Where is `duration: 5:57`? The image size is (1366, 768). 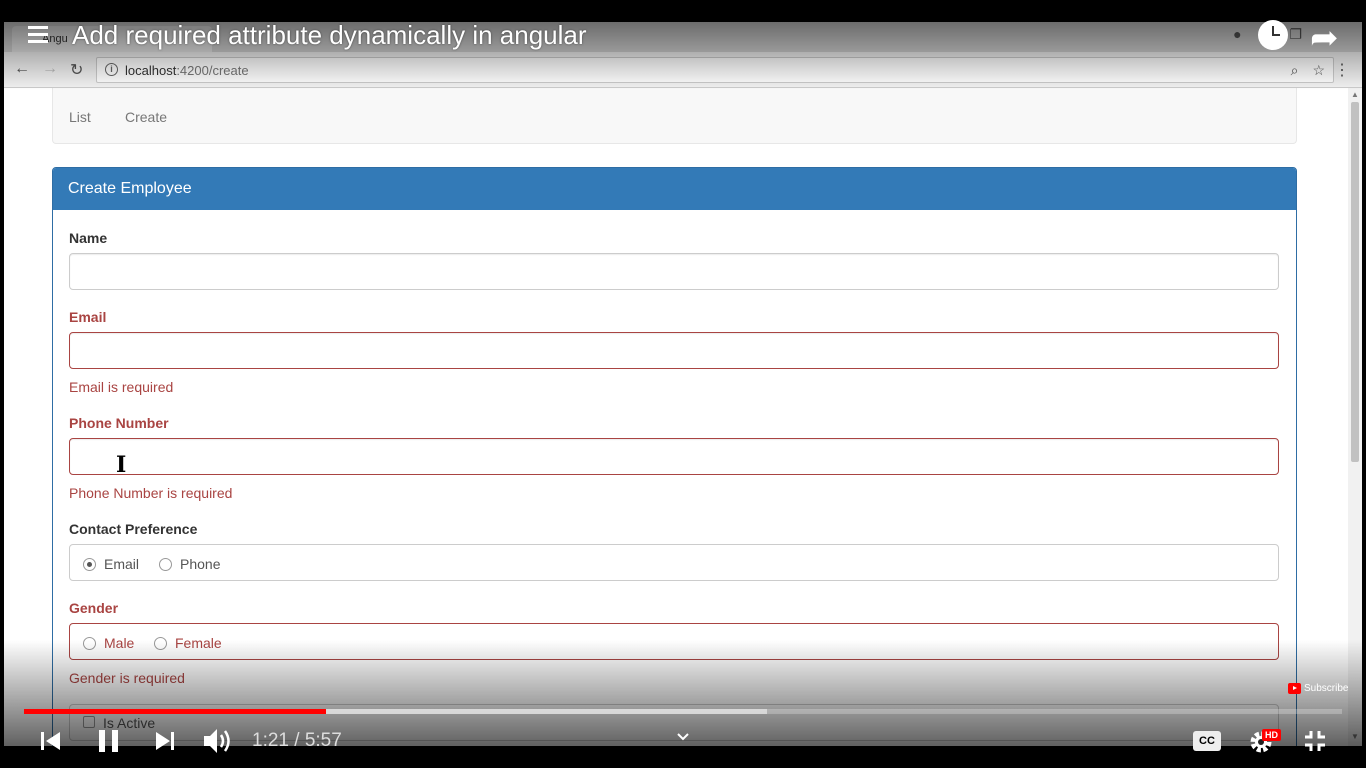
duration: 5:57 is located at coordinates (323, 740).